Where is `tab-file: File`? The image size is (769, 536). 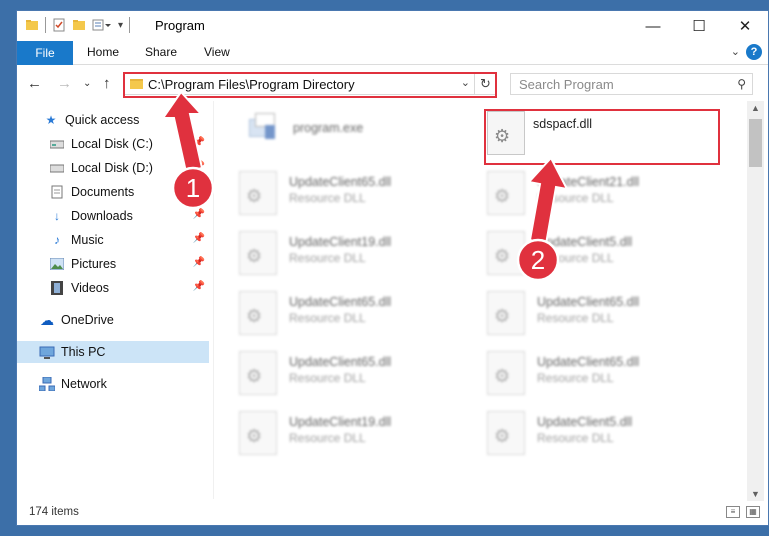
tab-file: File is located at coordinates (45, 53).